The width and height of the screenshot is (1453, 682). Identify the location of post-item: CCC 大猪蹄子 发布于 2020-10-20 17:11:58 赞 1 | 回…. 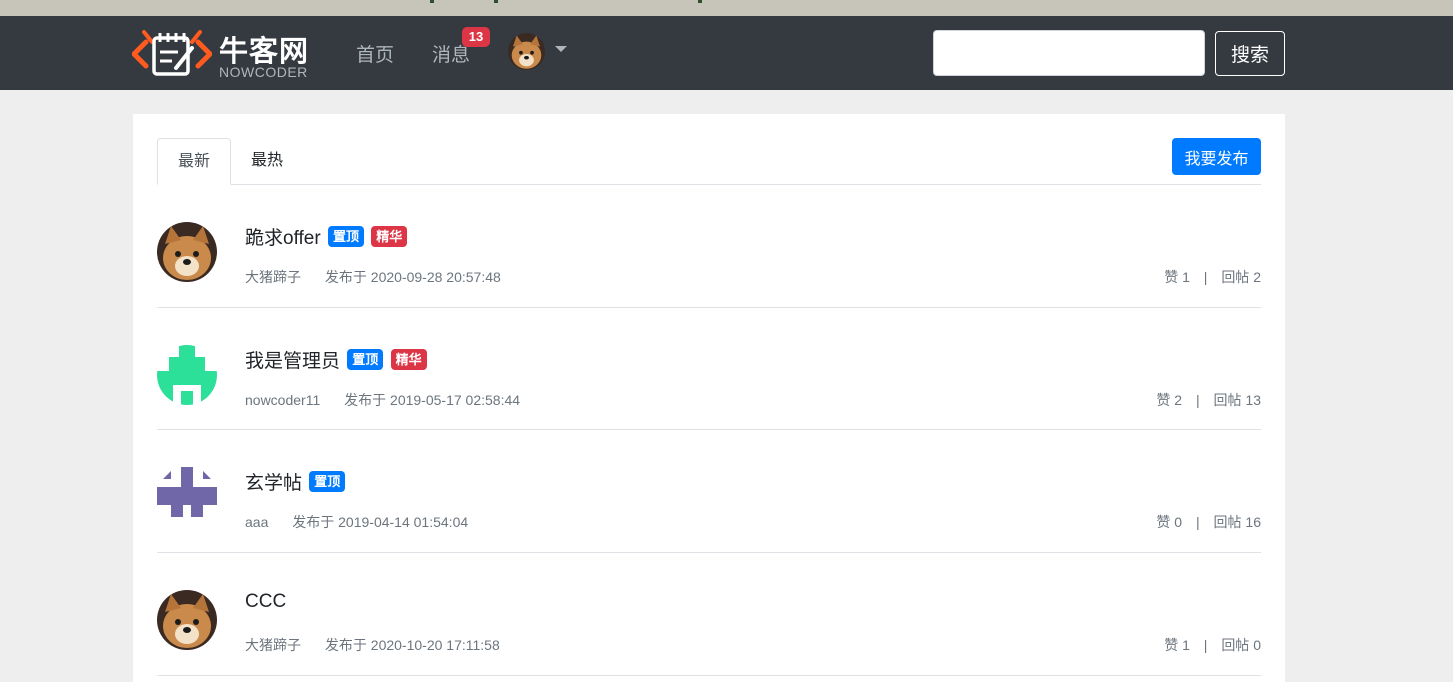
(709, 614).